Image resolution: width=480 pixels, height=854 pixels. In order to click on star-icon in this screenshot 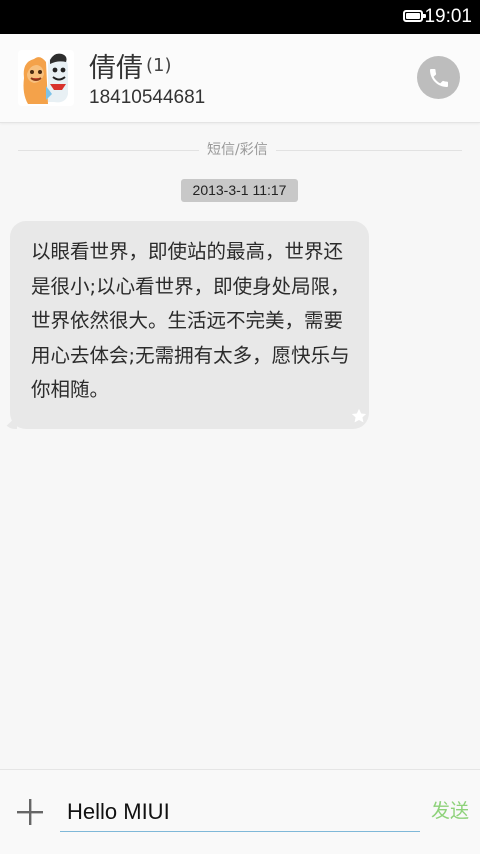, I will do `click(359, 415)`.